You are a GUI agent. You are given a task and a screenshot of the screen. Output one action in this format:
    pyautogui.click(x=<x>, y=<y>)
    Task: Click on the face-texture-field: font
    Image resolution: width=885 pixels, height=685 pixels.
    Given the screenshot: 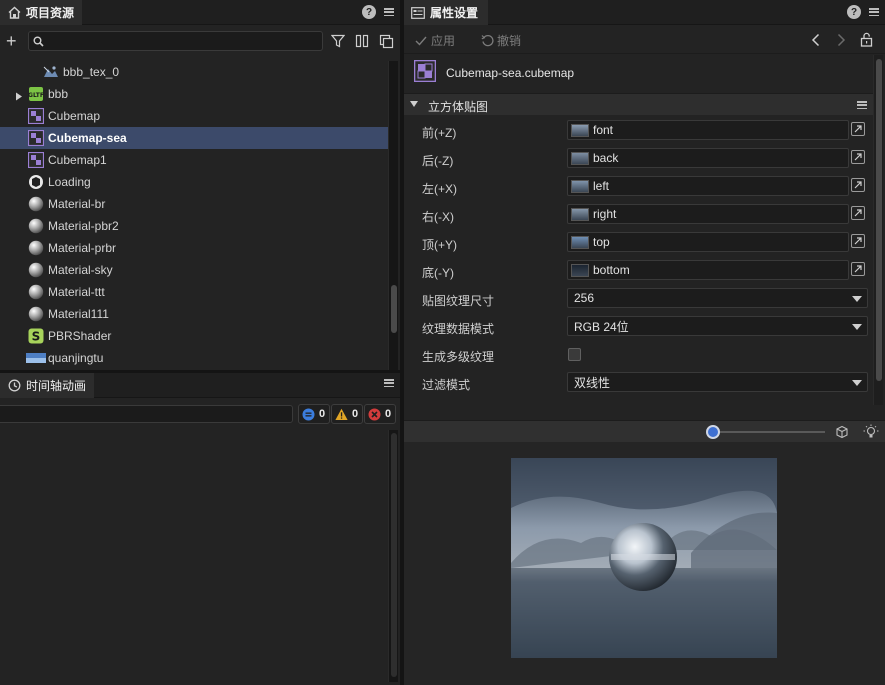 What is the action you would take?
    pyautogui.click(x=708, y=130)
    